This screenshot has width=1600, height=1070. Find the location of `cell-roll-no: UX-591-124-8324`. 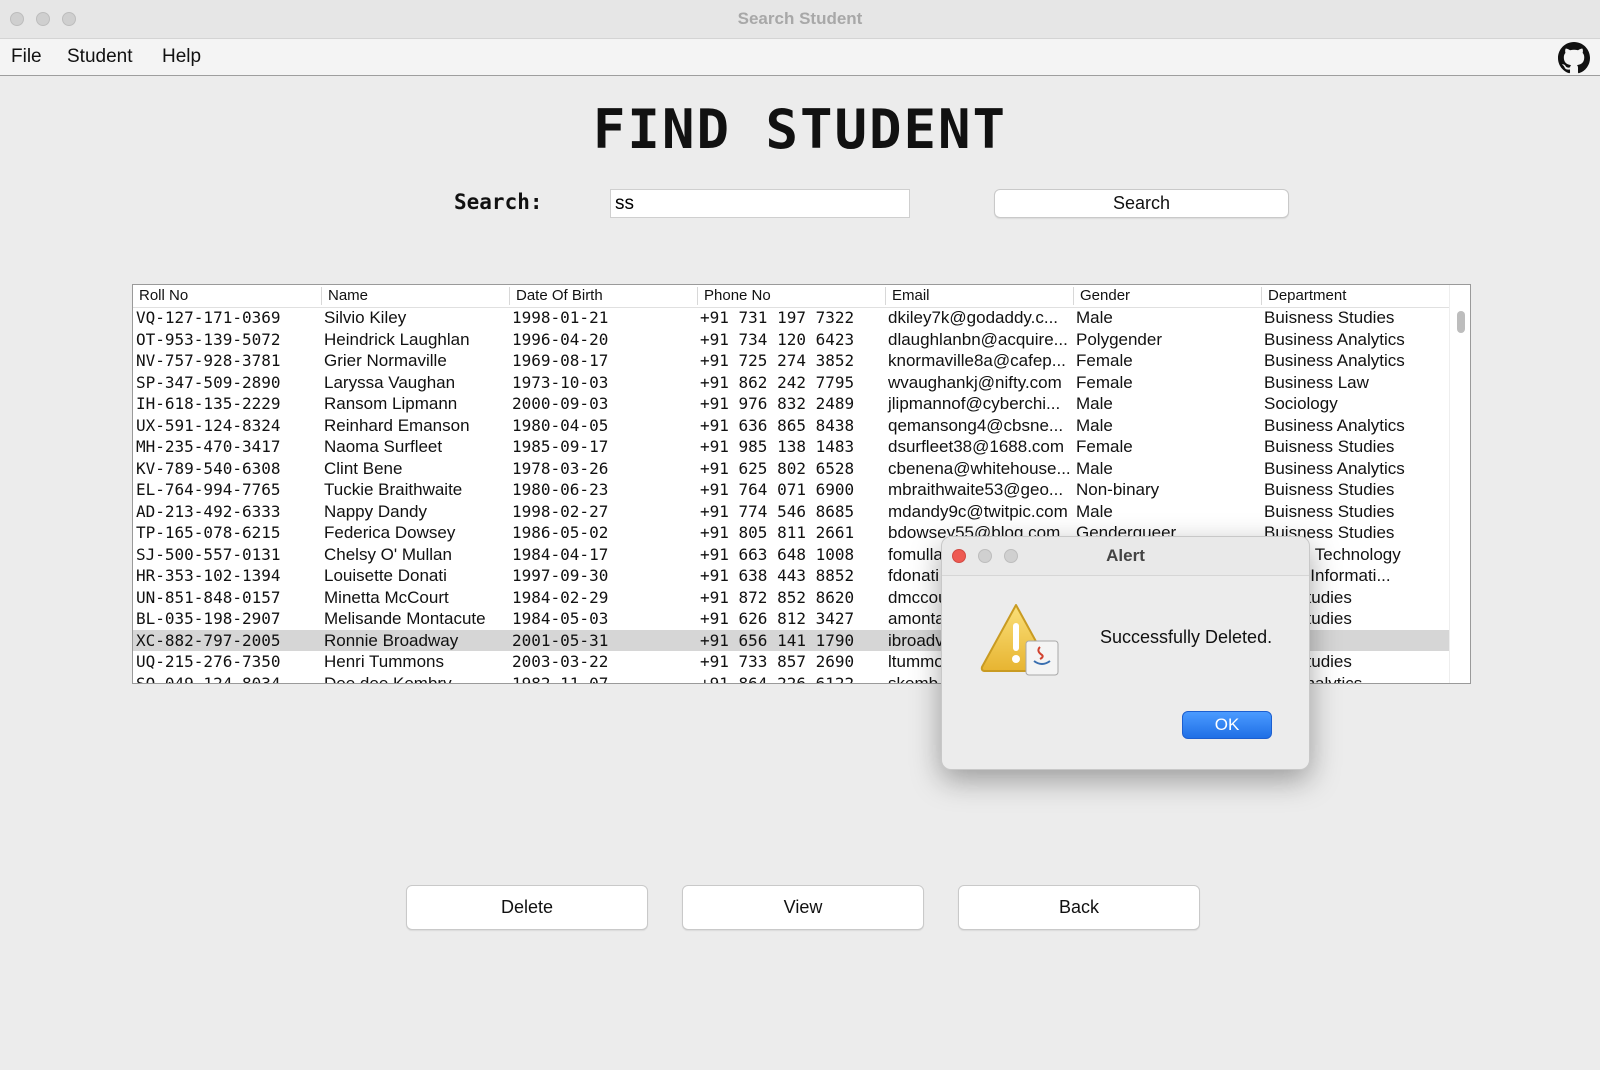

cell-roll-no: UX-591-124-8324 is located at coordinates (208, 425).